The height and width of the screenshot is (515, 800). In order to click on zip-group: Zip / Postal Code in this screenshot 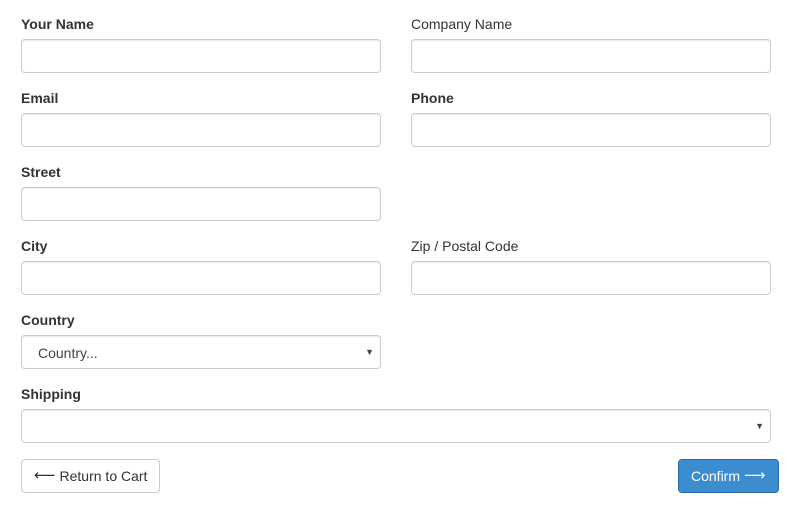, I will do `click(591, 265)`.